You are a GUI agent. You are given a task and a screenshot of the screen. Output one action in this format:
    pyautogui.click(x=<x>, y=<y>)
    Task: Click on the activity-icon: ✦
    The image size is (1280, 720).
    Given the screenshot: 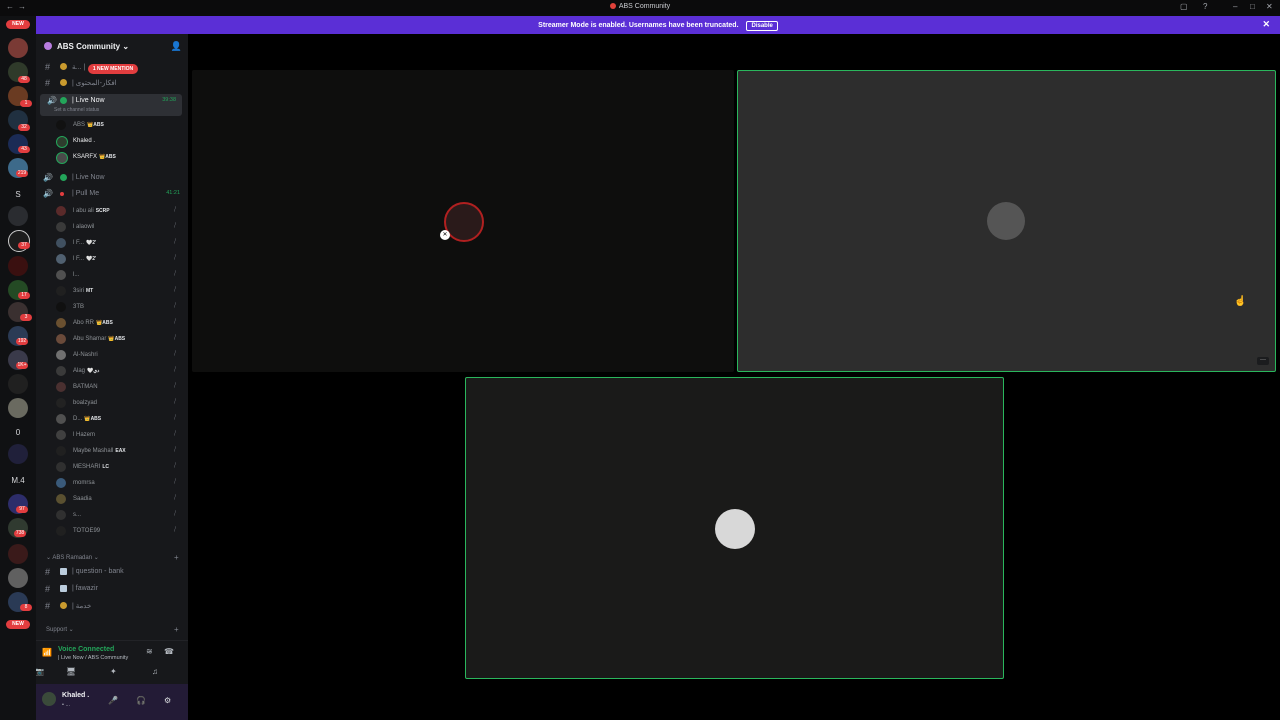 What is the action you would take?
    pyautogui.click(x=113, y=671)
    